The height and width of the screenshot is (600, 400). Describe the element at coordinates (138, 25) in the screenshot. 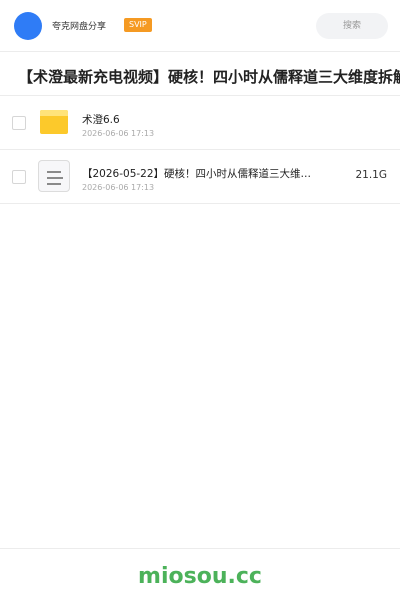

I see `svip-badge: SVIP` at that location.